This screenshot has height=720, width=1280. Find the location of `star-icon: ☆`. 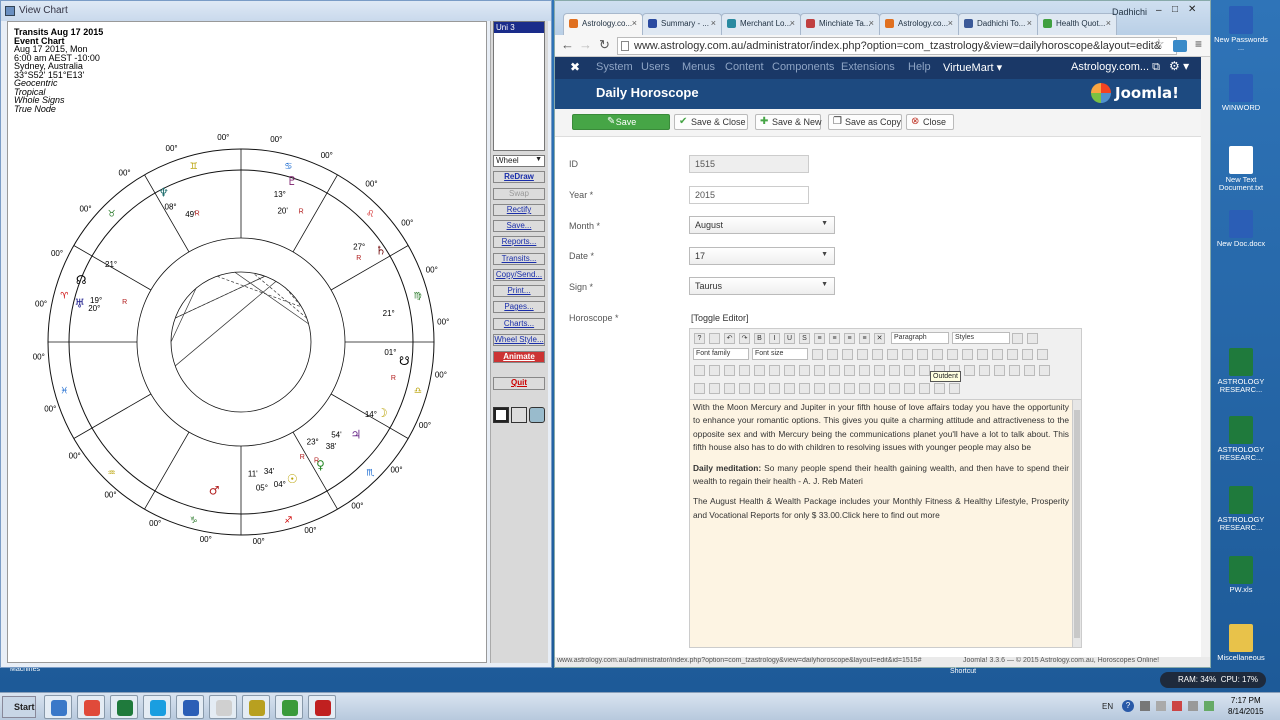

star-icon: ☆ is located at coordinates (1159, 44).